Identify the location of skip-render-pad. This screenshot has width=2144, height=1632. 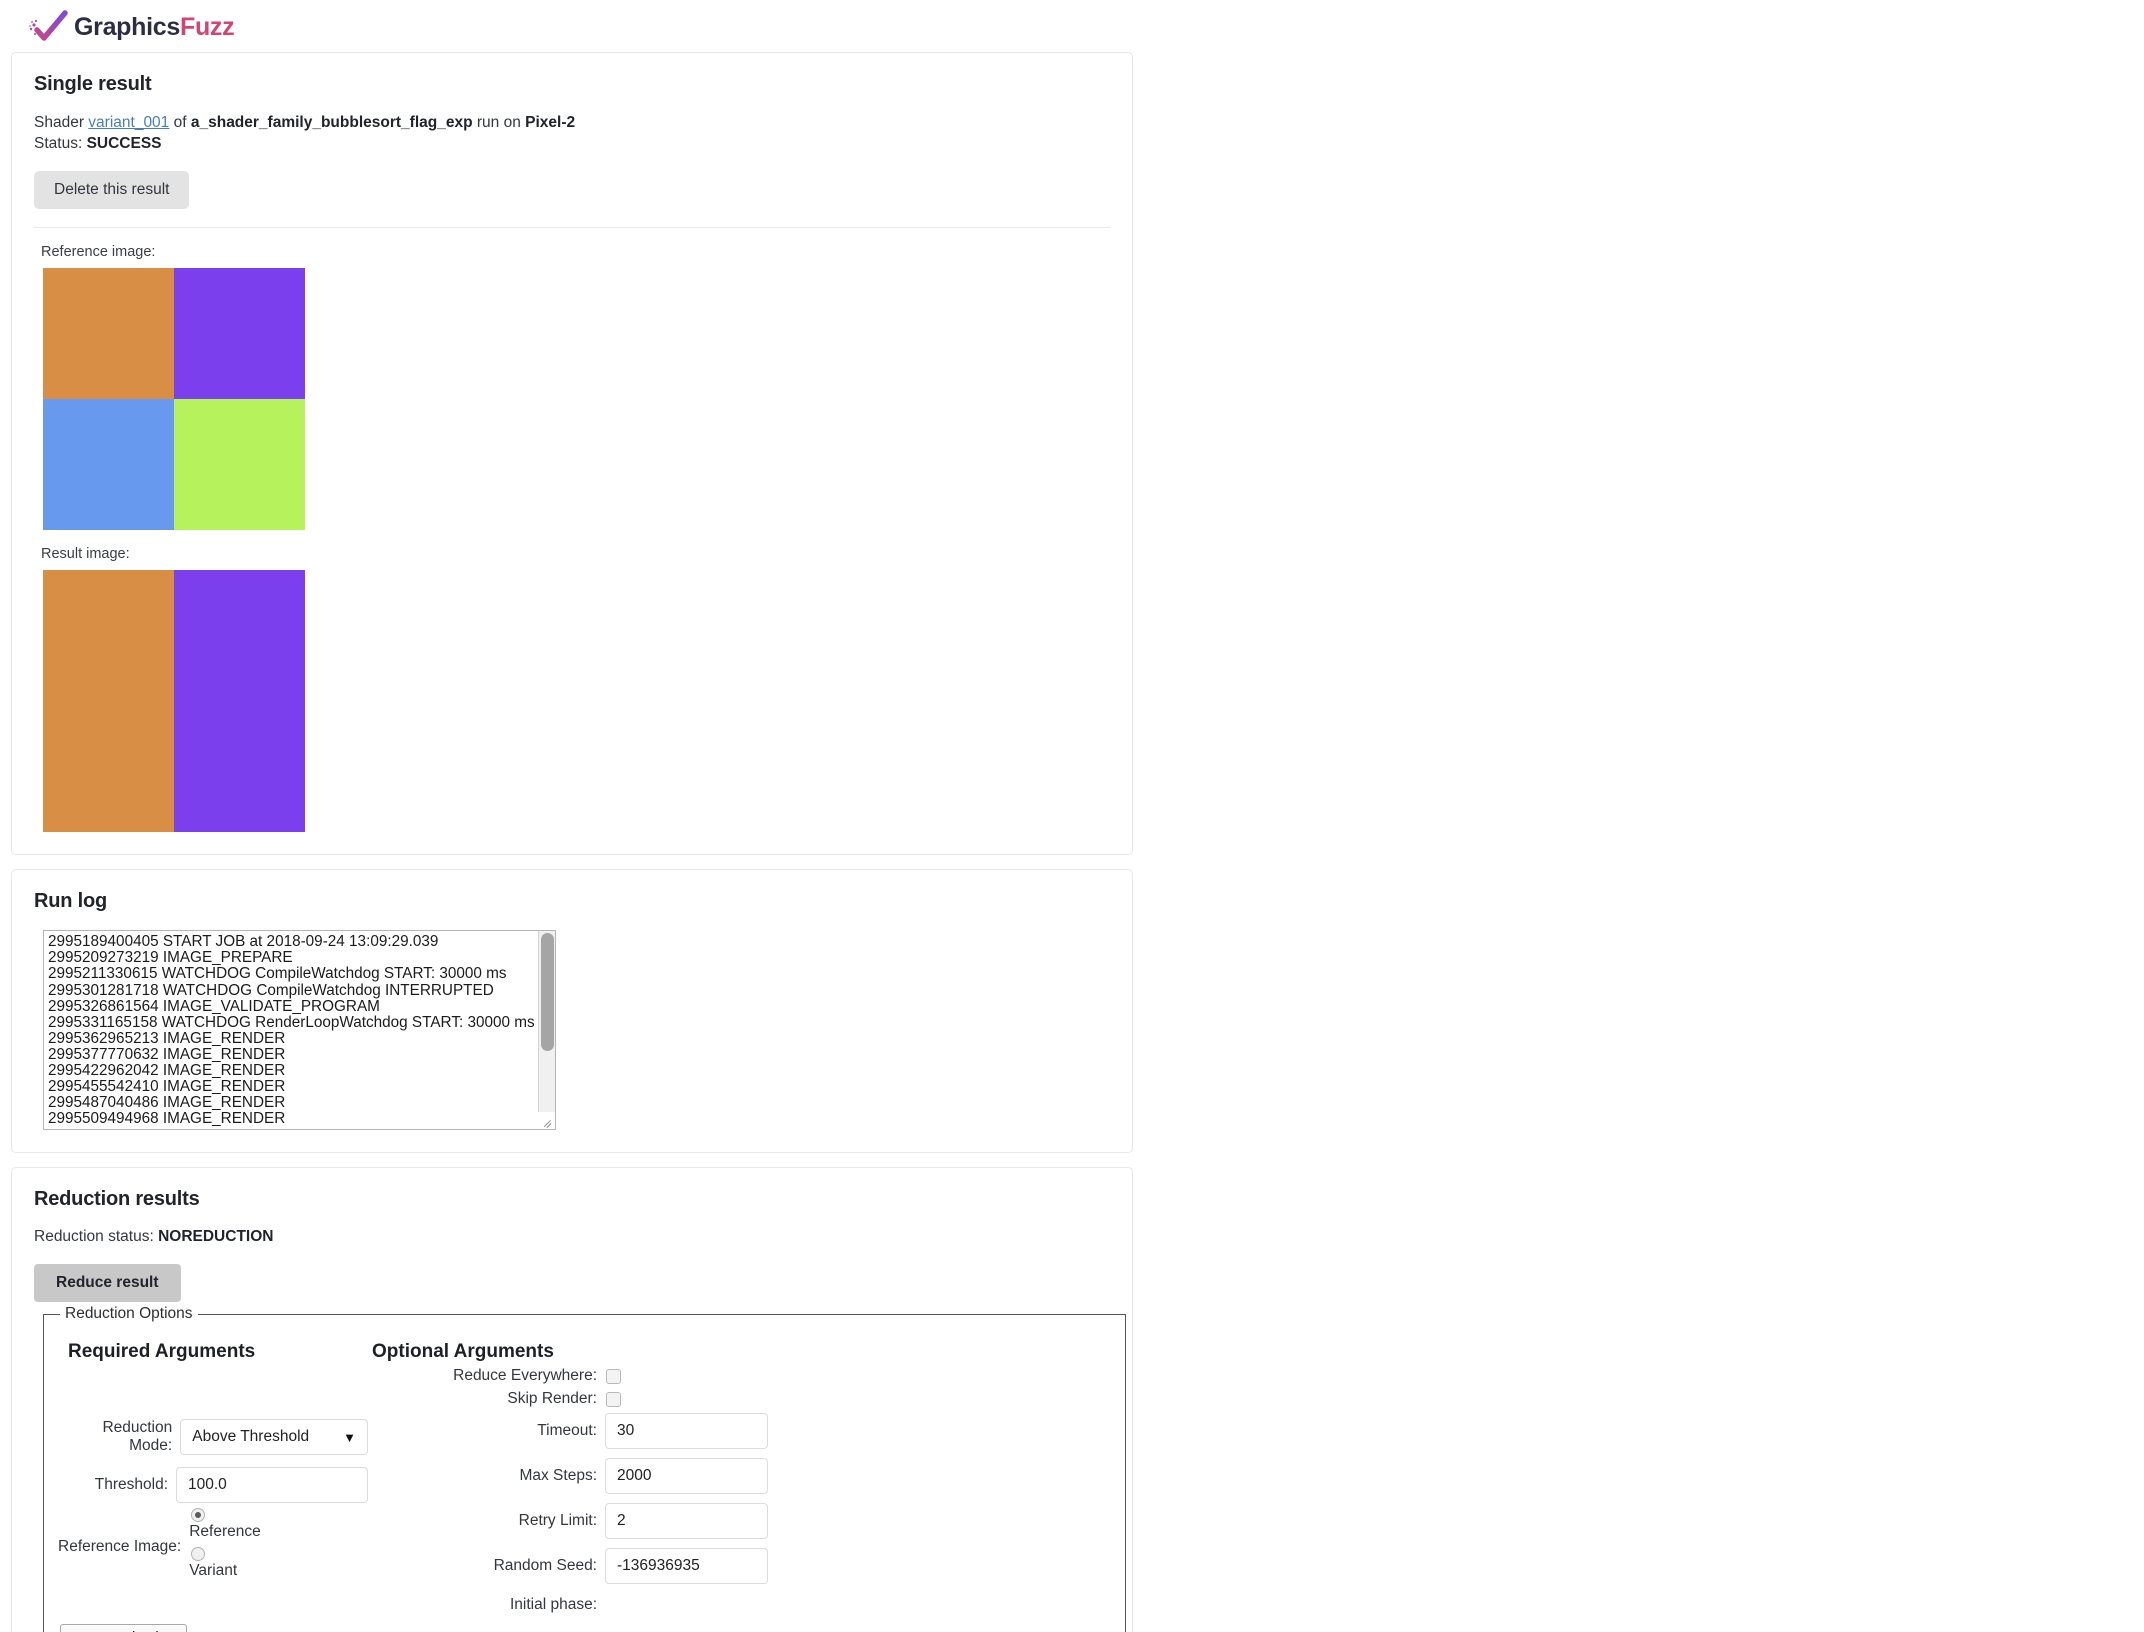
(686, 1399).